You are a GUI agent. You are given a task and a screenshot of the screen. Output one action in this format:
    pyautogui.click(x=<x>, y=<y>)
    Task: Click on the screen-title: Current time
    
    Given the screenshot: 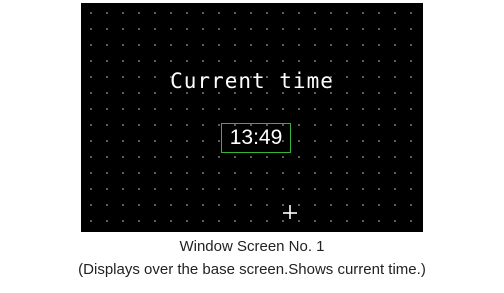 What is the action you would take?
    pyautogui.click(x=252, y=81)
    